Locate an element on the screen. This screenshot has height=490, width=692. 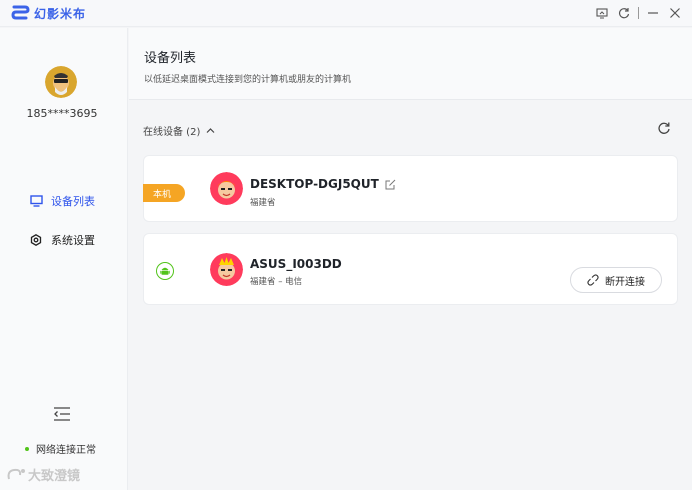
page-header: 设备列表 以低延迟桌面模式连接到您的计算机或朋友的计算机 is located at coordinates (410, 64).